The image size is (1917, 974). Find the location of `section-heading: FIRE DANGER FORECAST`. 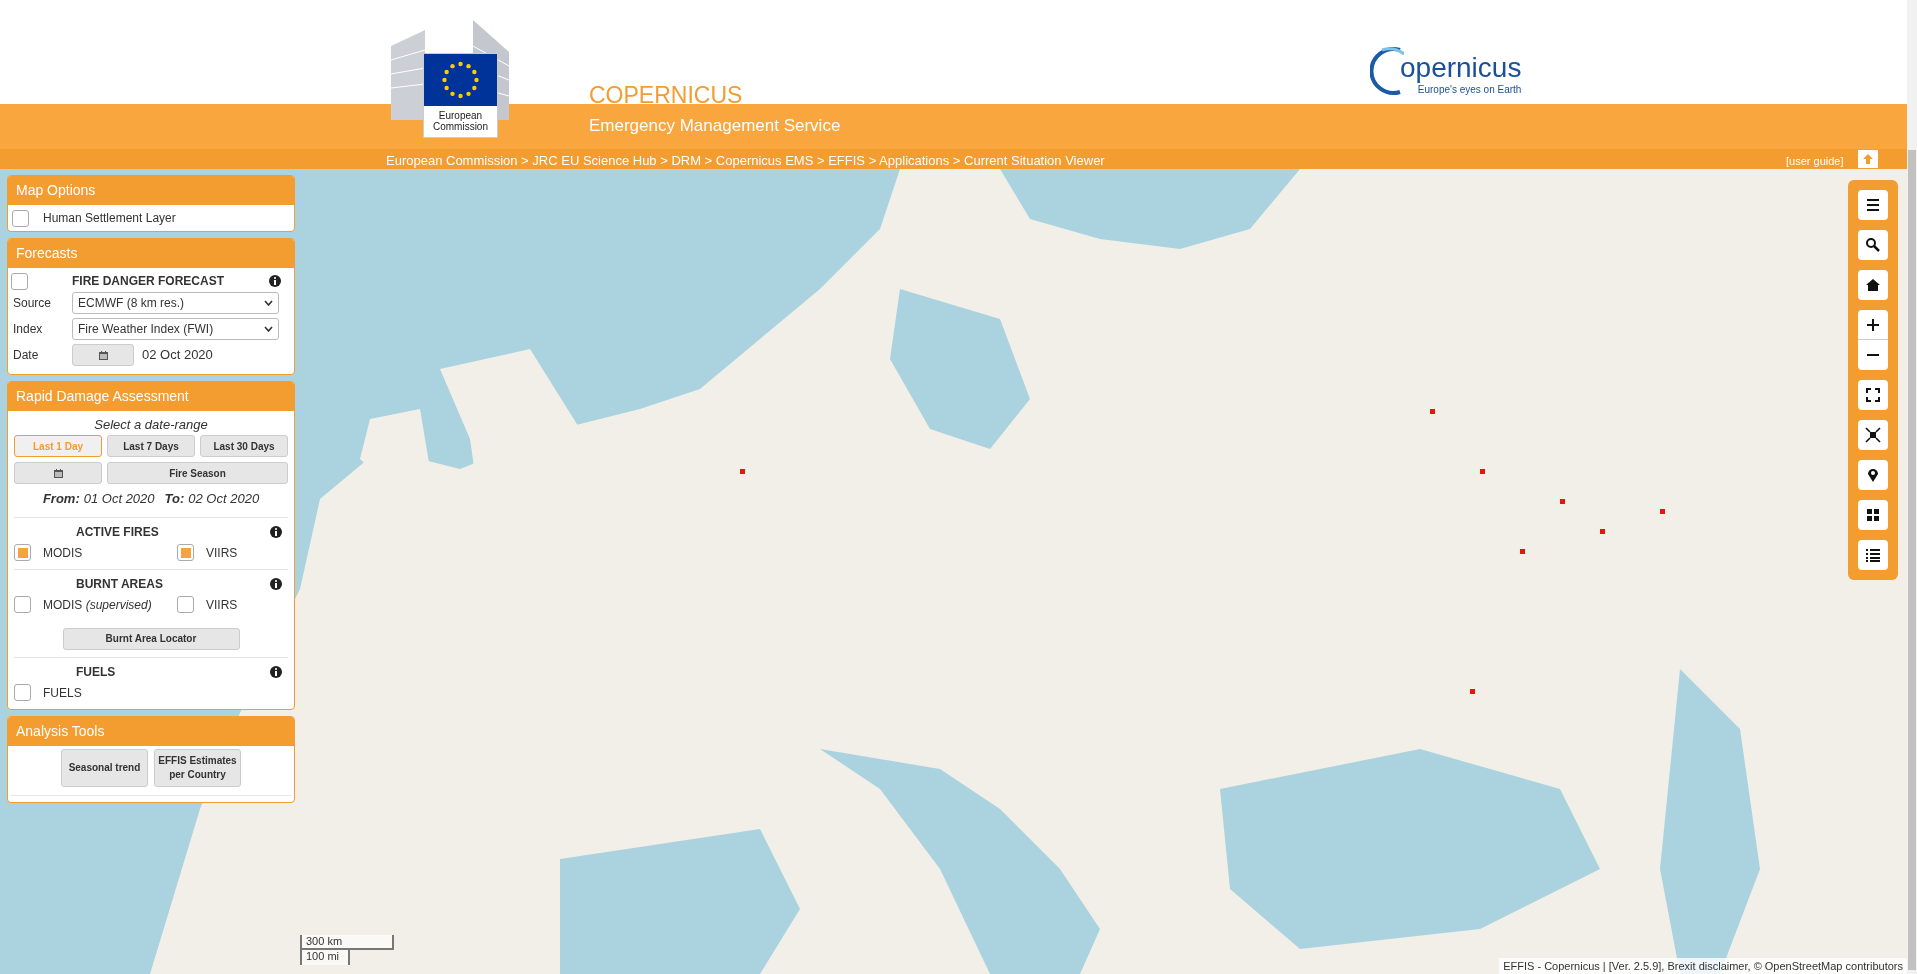

section-heading: FIRE DANGER FORECAST is located at coordinates (148, 281).